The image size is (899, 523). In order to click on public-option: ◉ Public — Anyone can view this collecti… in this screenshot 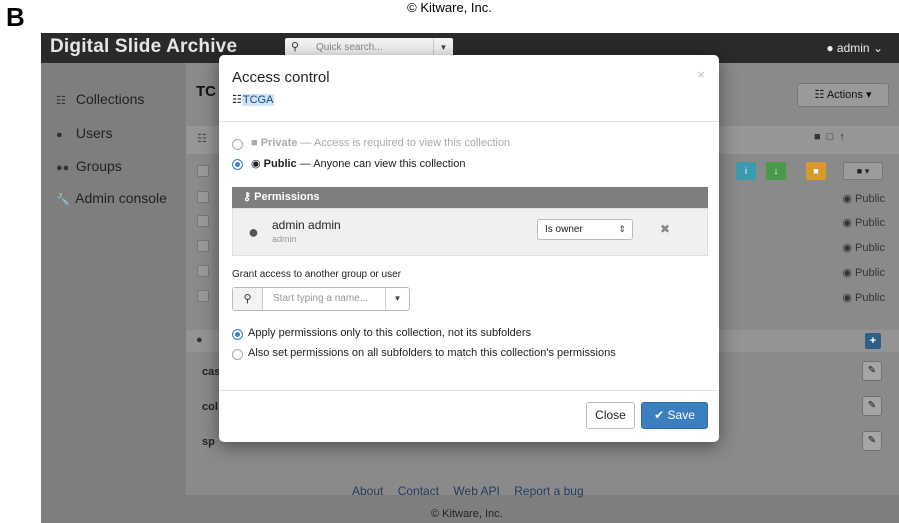, I will do `click(358, 163)`.